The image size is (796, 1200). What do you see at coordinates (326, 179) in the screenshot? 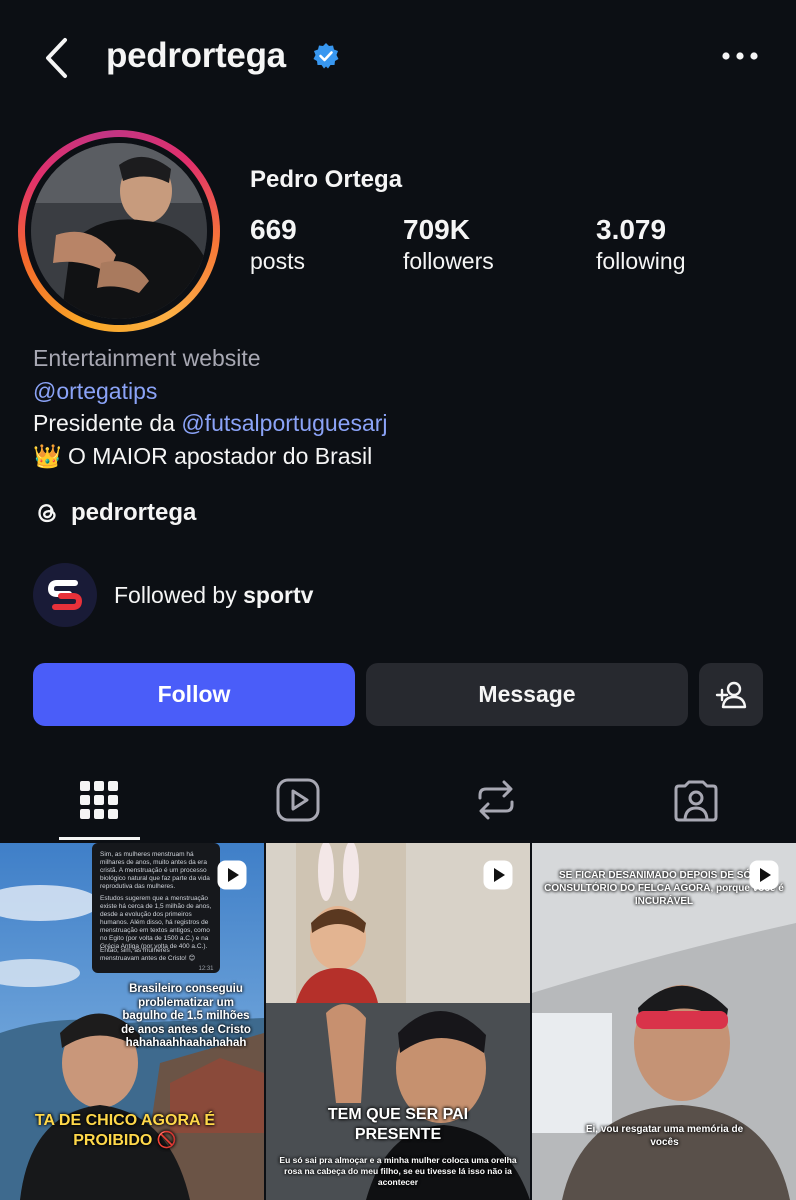
I see `profile-full-name: Pedro Ortega` at bounding box center [326, 179].